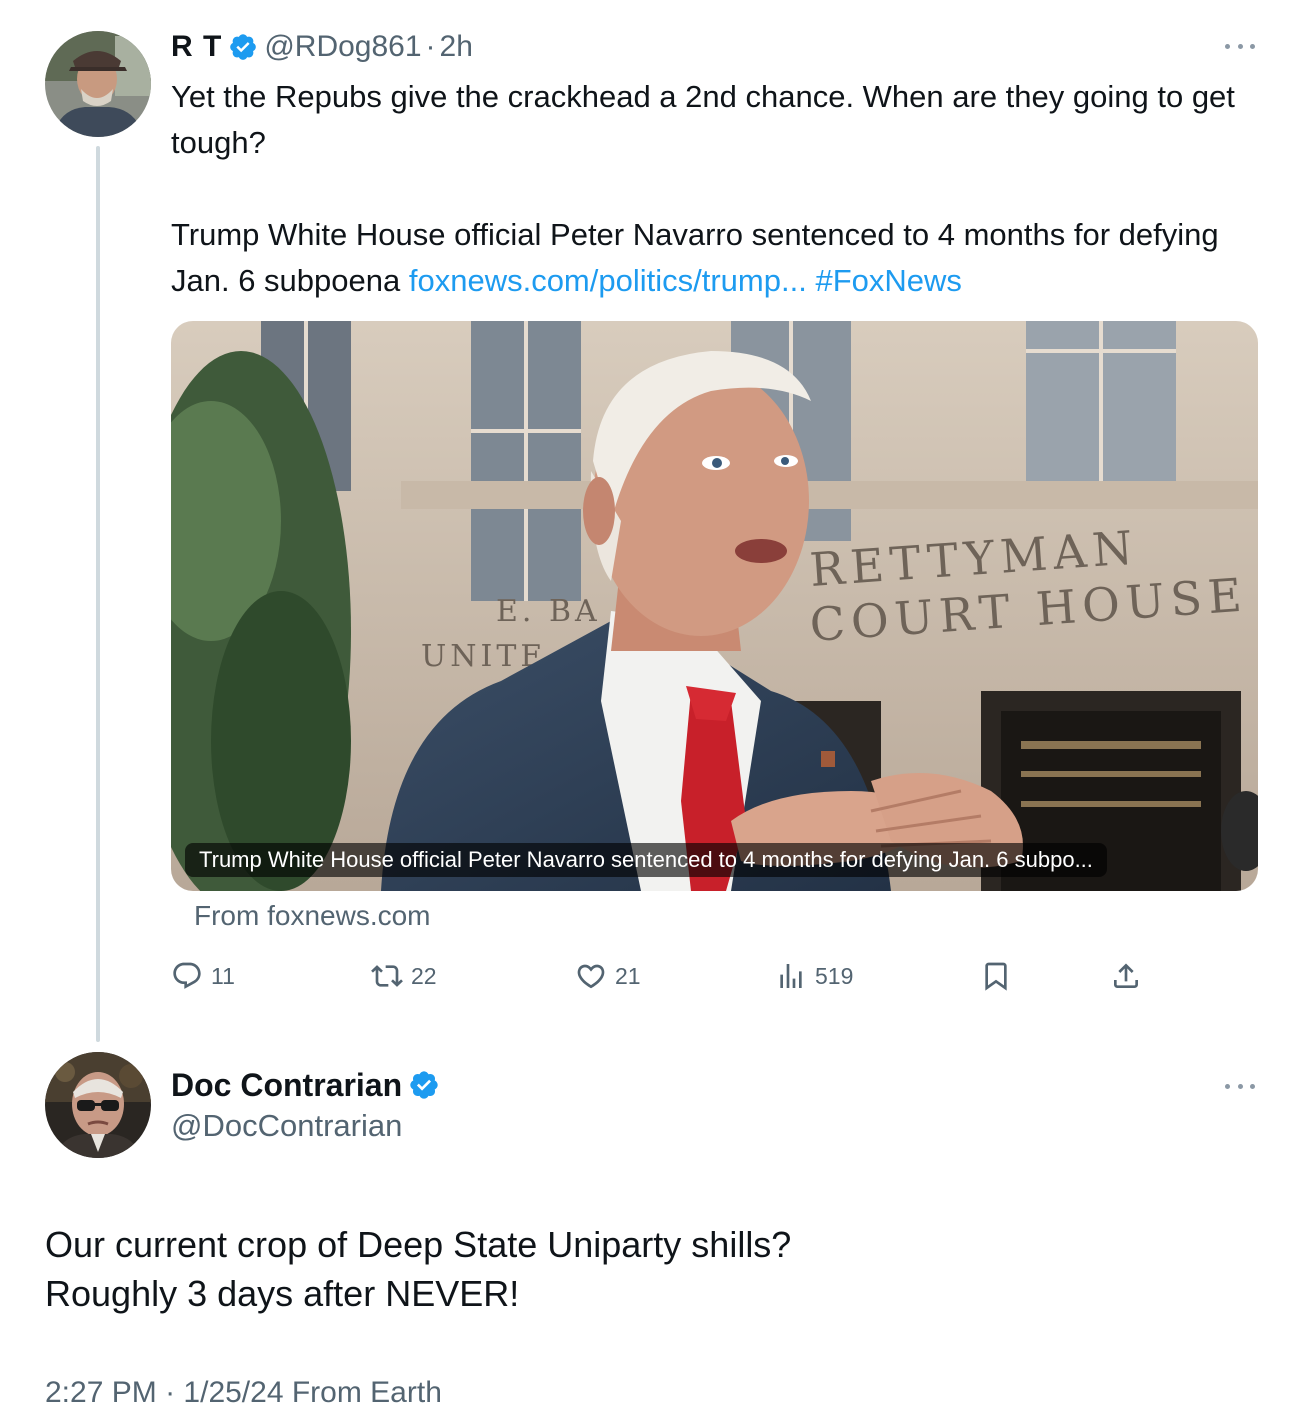  I want to click on share-icon, so click(1126, 975).